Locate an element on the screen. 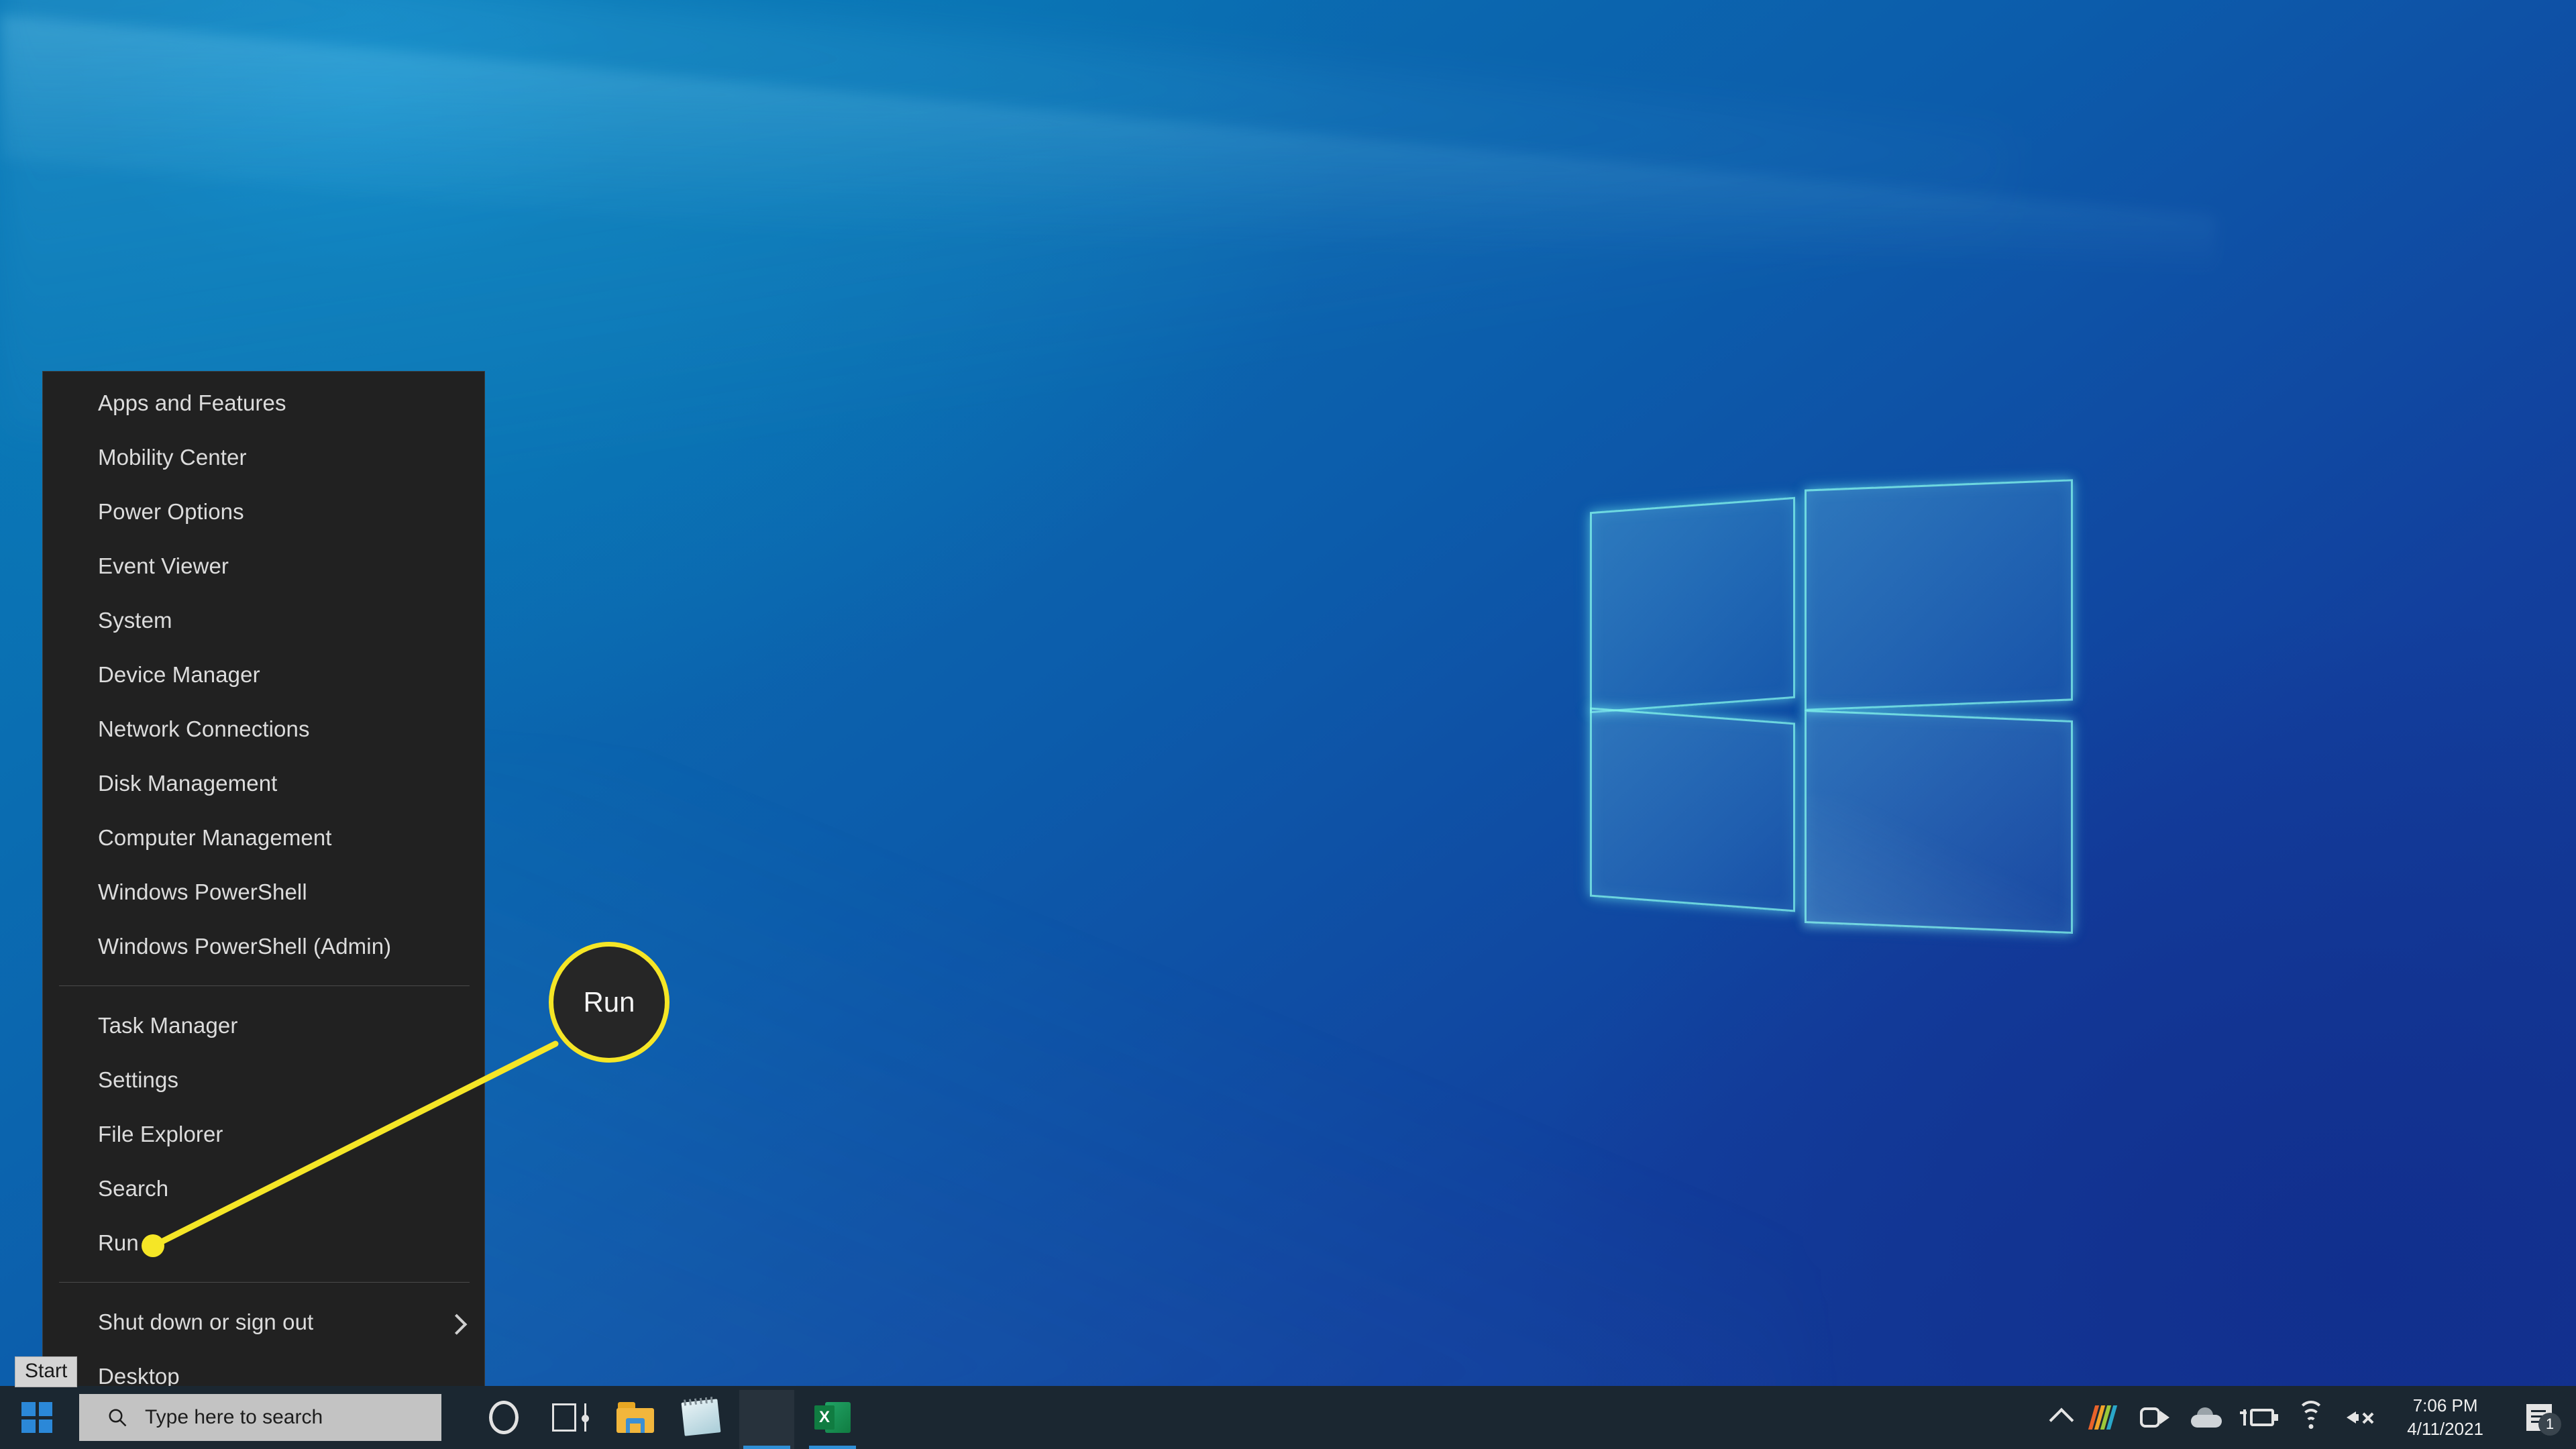 The width and height of the screenshot is (2576, 1449). taskbar-button-file-explorer is located at coordinates (635, 1417).